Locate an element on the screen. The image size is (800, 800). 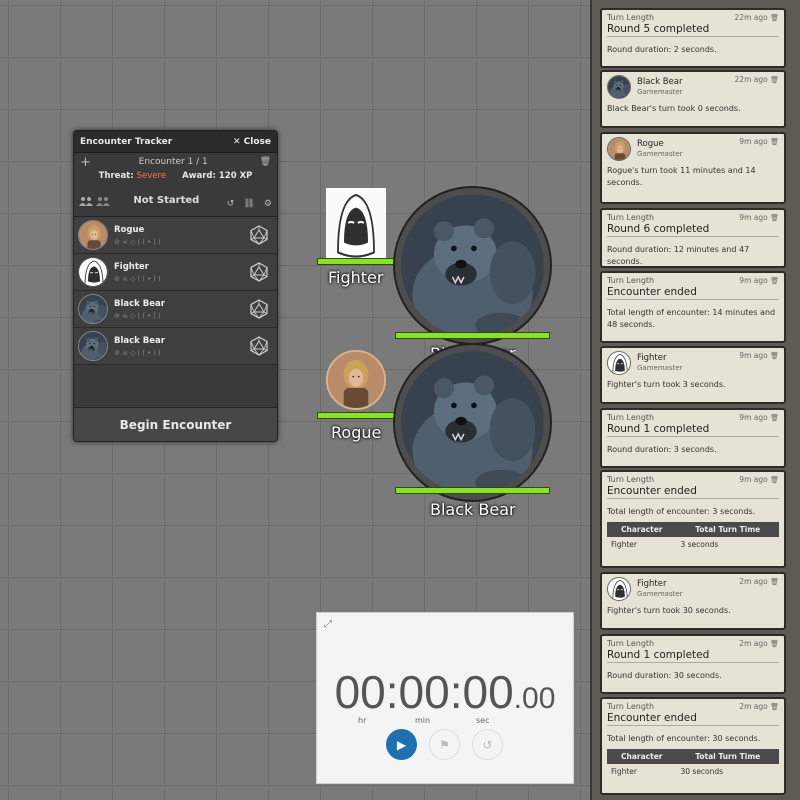
speaker-name: Rogue is located at coordinates (650, 144).